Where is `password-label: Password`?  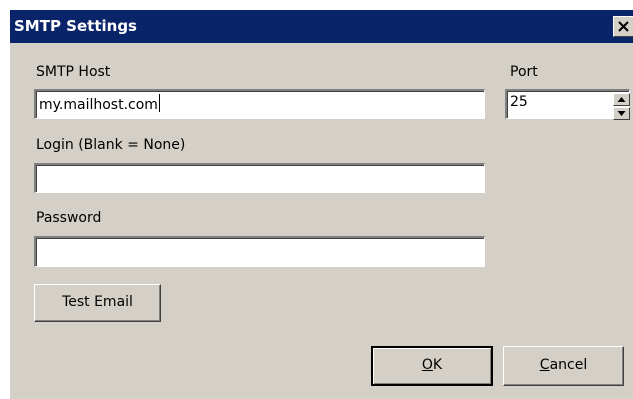 password-label: Password is located at coordinates (69, 218).